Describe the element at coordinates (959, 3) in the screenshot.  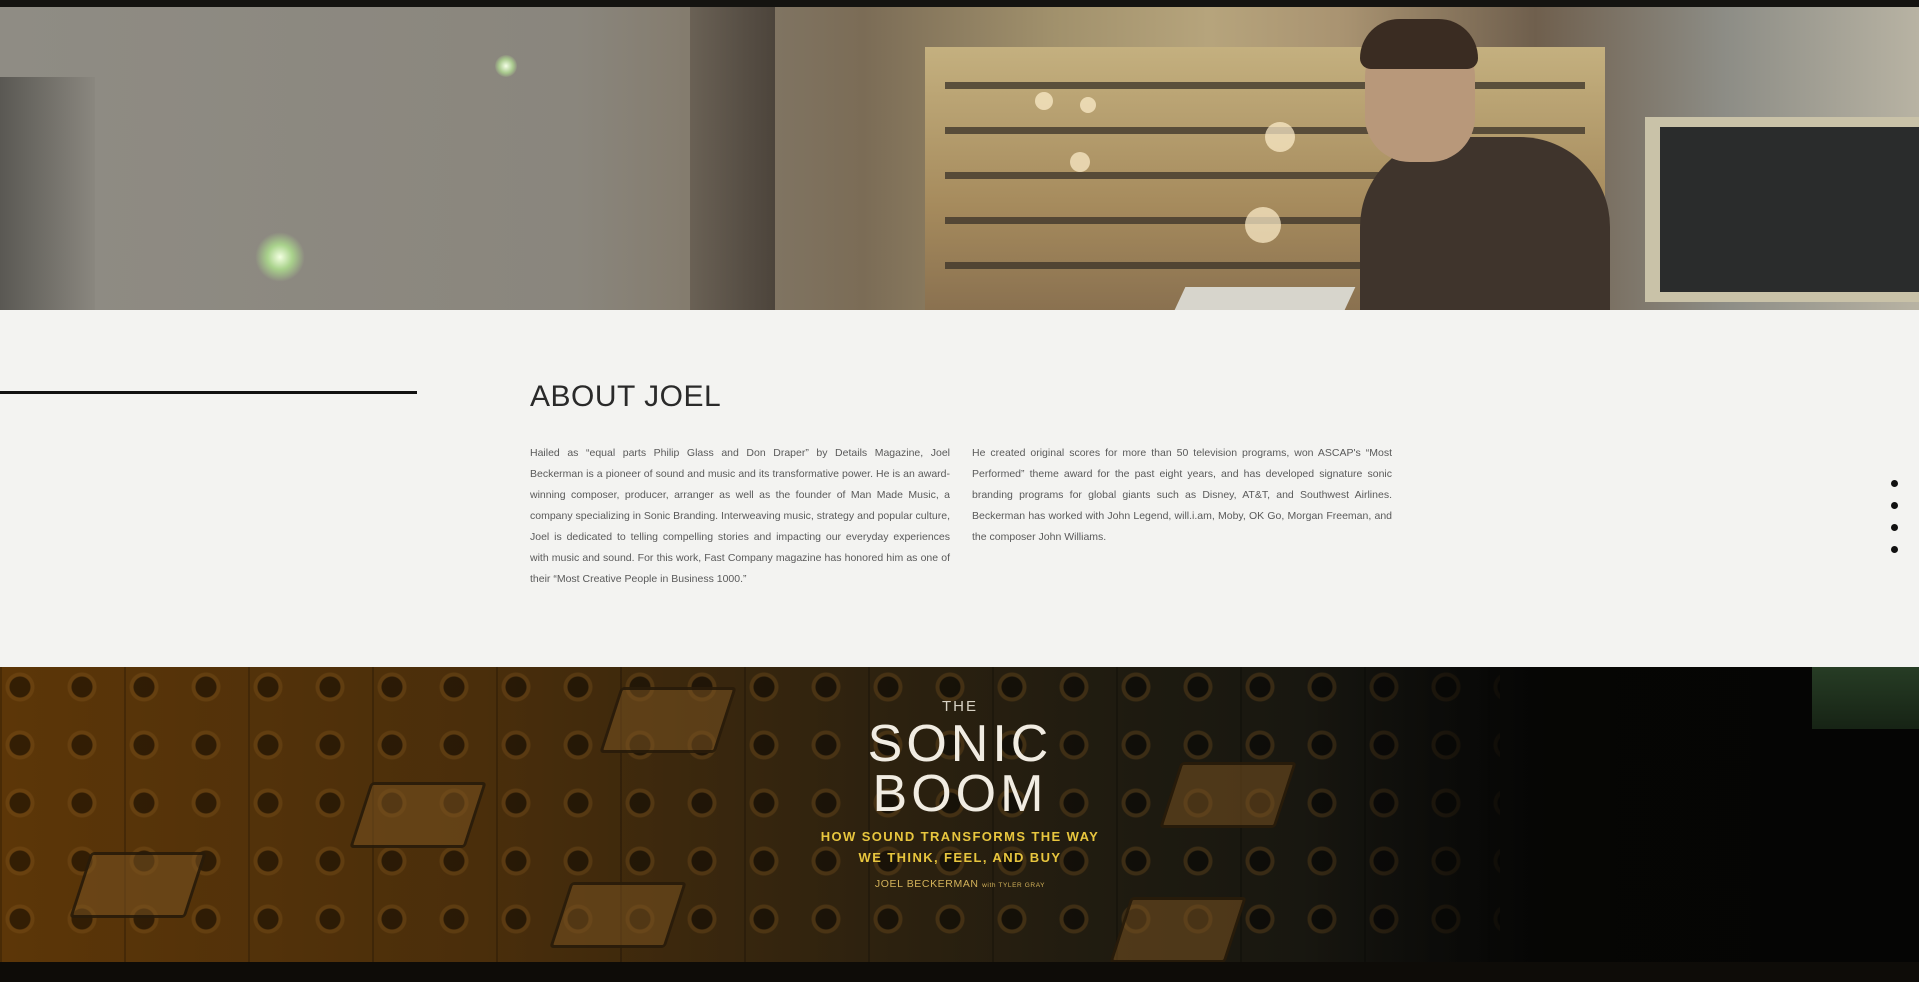
I see `top-bar` at that location.